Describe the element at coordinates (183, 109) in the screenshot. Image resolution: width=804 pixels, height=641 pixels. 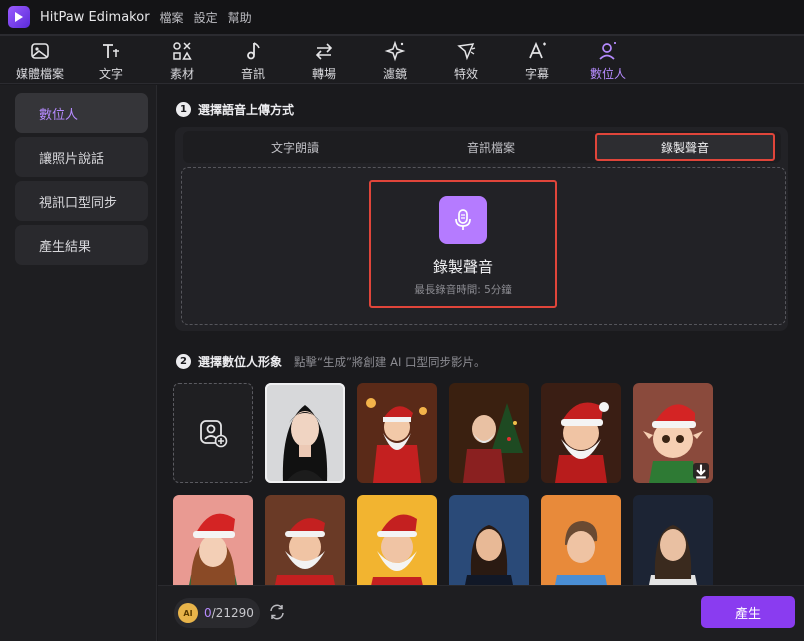
I see `step1-number: 1` at that location.